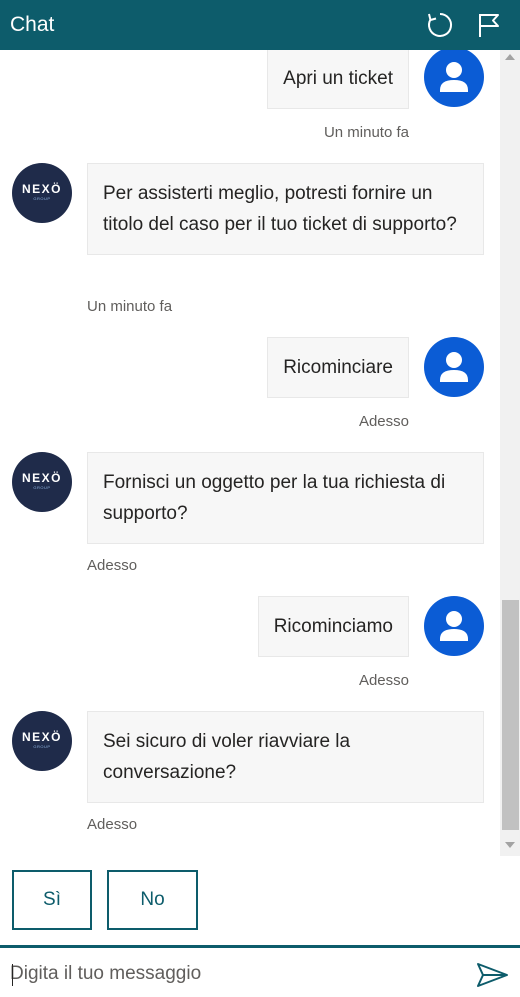 This screenshot has width=520, height=997. What do you see at coordinates (12, 975) in the screenshot?
I see `text-caret` at bounding box center [12, 975].